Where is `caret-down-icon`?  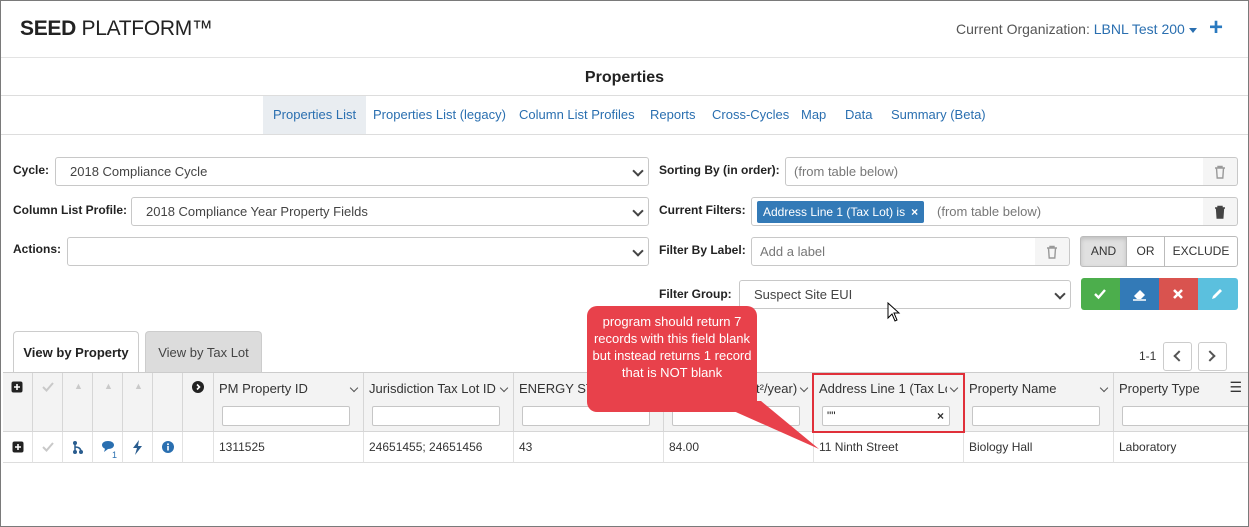
caret-down-icon is located at coordinates (1192, 30).